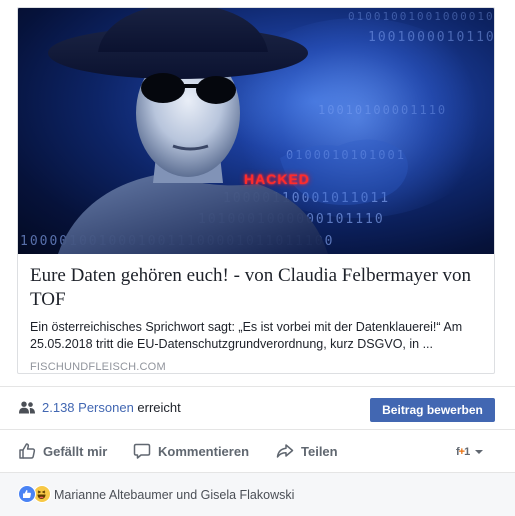 The height and width of the screenshot is (516, 515). I want to click on share-label: Teilen, so click(319, 451).